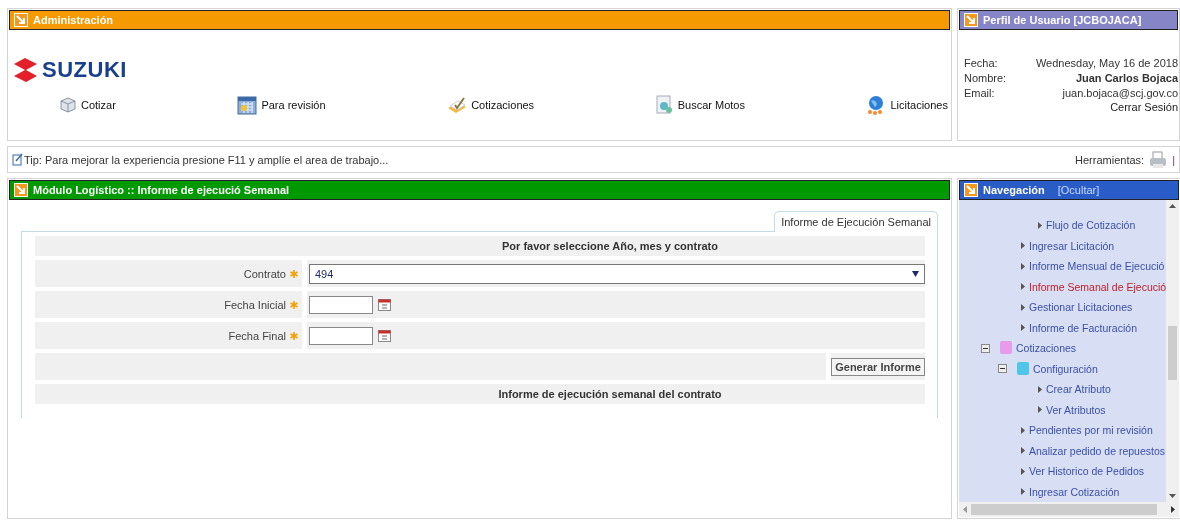 Image resolution: width=1180 pixels, height=527 pixels. Describe the element at coordinates (609, 246) in the screenshot. I see `form-title: Por favor seleccione Año, mes y contrato` at that location.